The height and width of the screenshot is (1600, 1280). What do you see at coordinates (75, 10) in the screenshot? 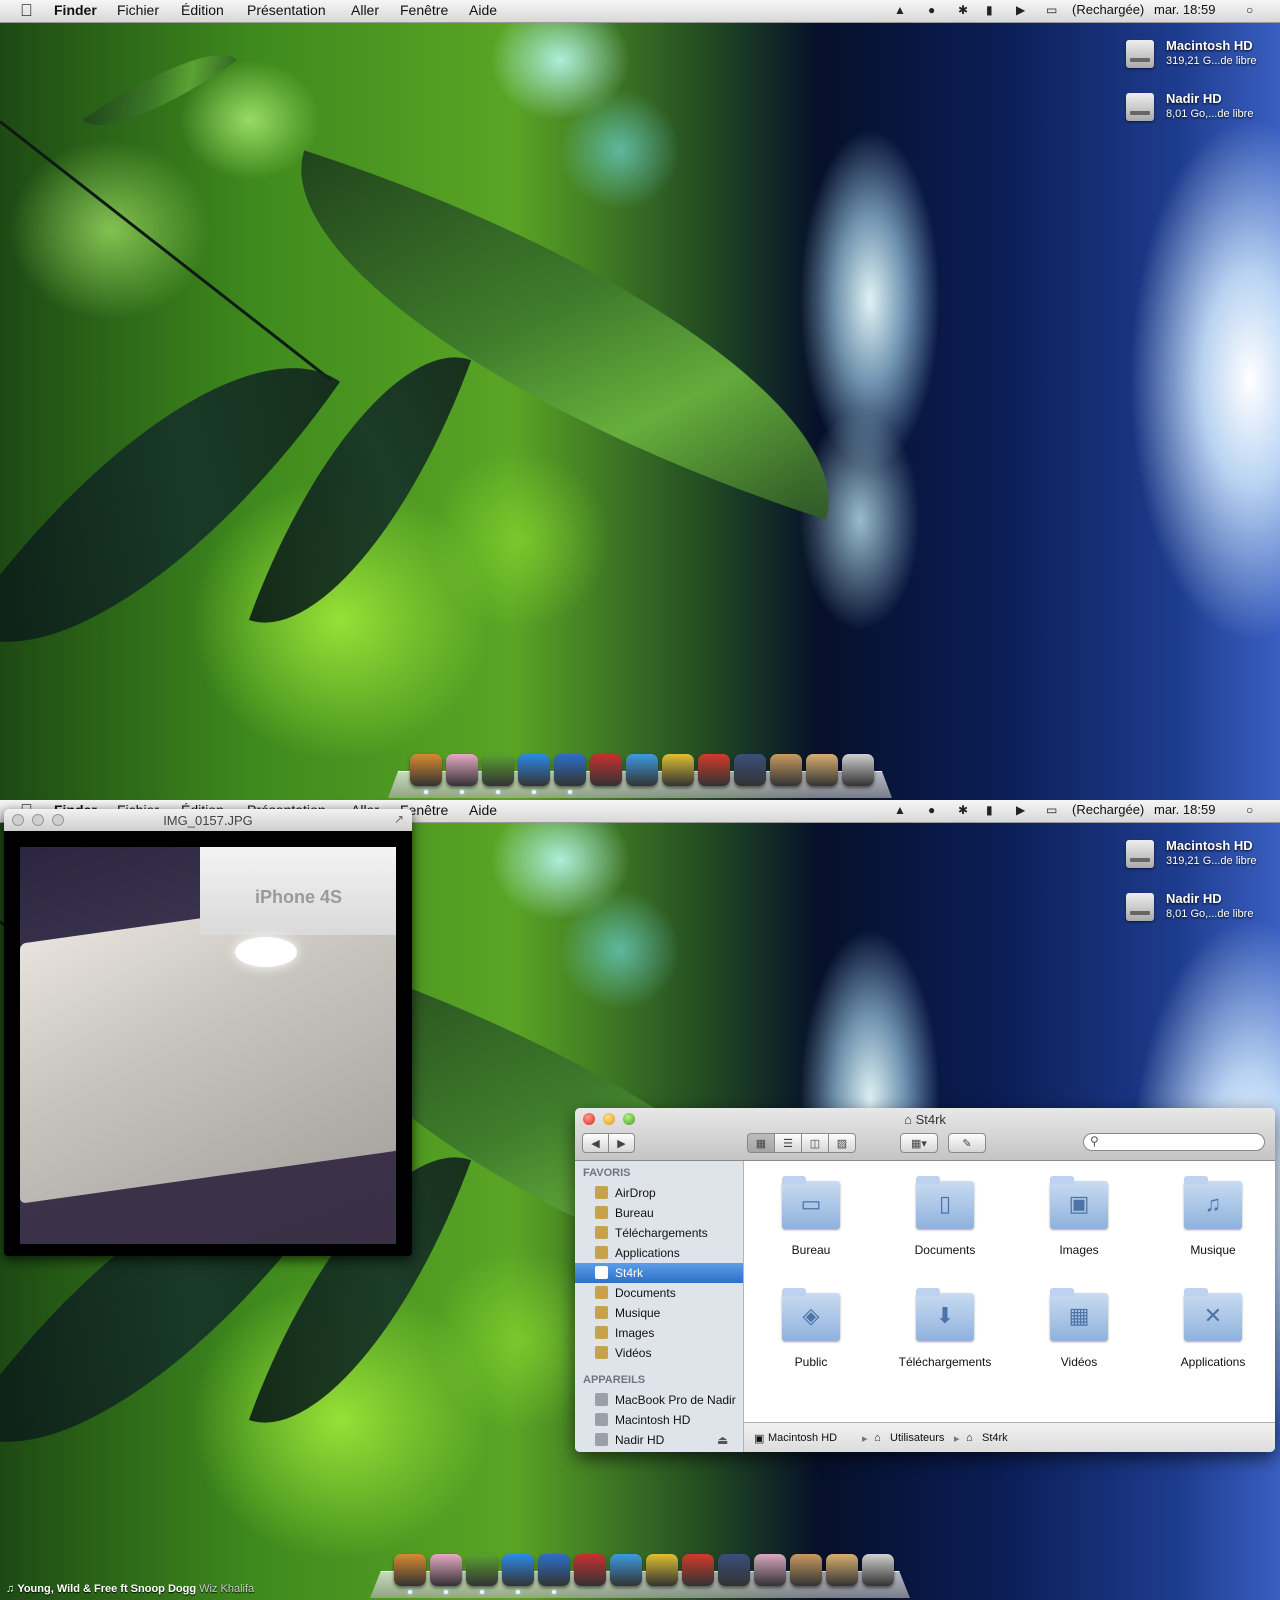
I see `menu-app-finder: Finder` at bounding box center [75, 10].